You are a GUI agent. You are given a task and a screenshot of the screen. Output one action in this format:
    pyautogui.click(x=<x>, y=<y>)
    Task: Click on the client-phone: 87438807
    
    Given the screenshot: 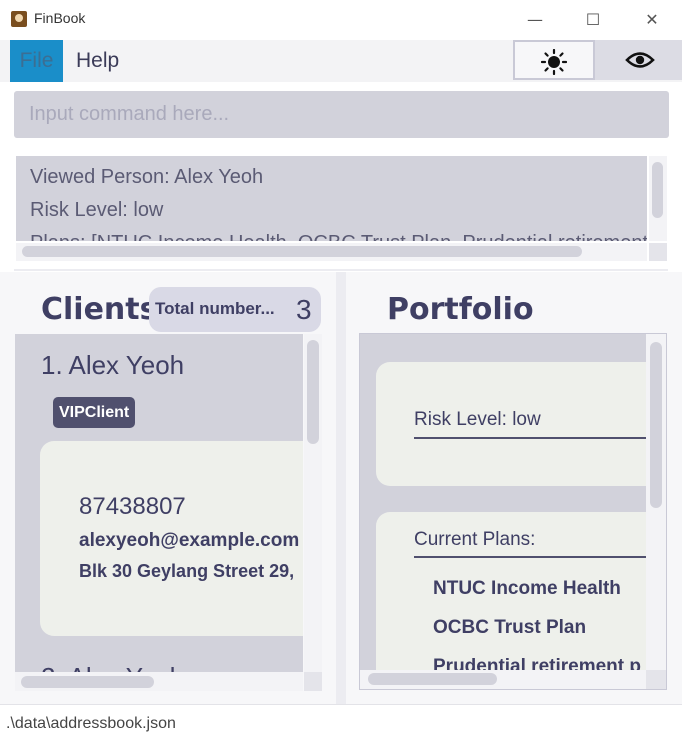 What is the action you would take?
    pyautogui.click(x=132, y=506)
    